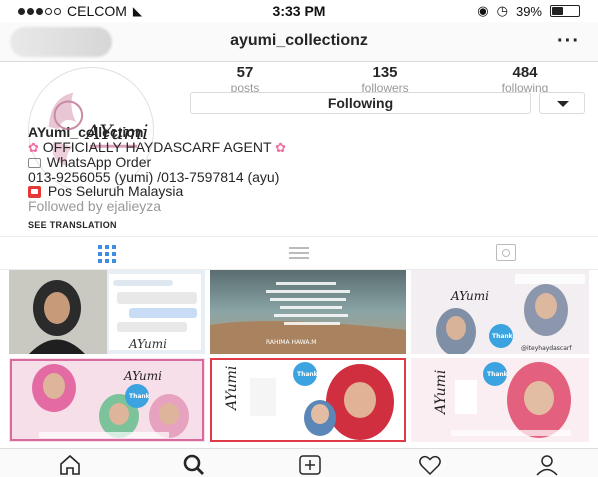 The width and height of the screenshot is (598, 477). I want to click on activity-tab, so click(430, 465).